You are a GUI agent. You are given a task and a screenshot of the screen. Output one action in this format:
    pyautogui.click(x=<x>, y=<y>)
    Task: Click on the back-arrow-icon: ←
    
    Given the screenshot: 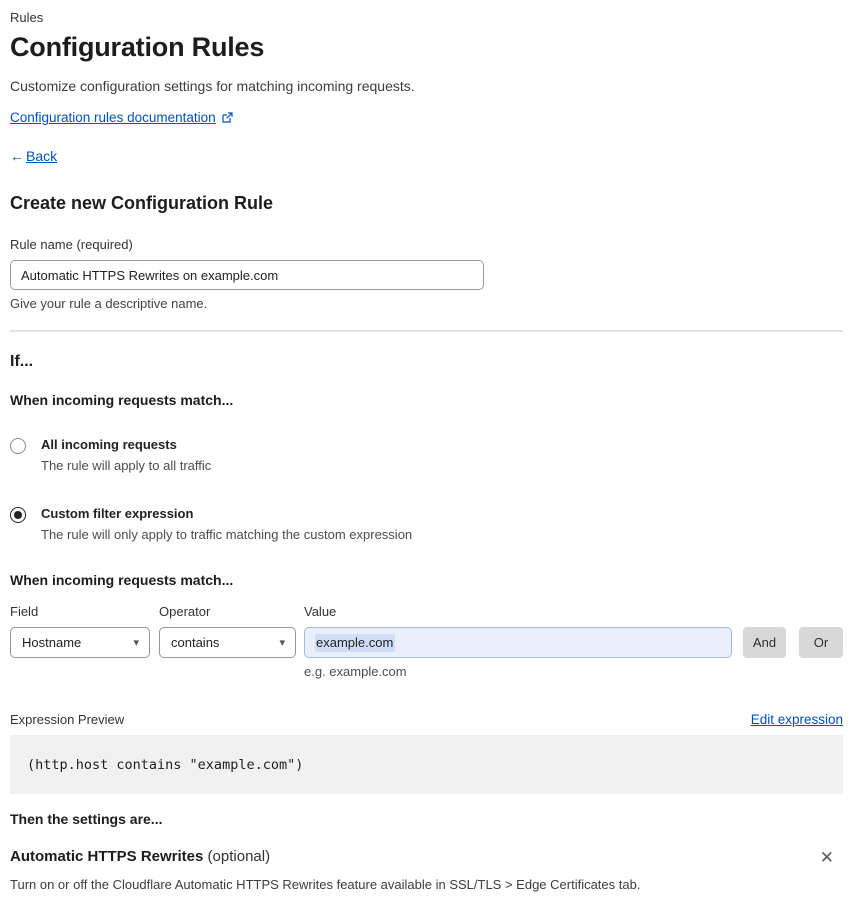 What is the action you would take?
    pyautogui.click(x=17, y=156)
    